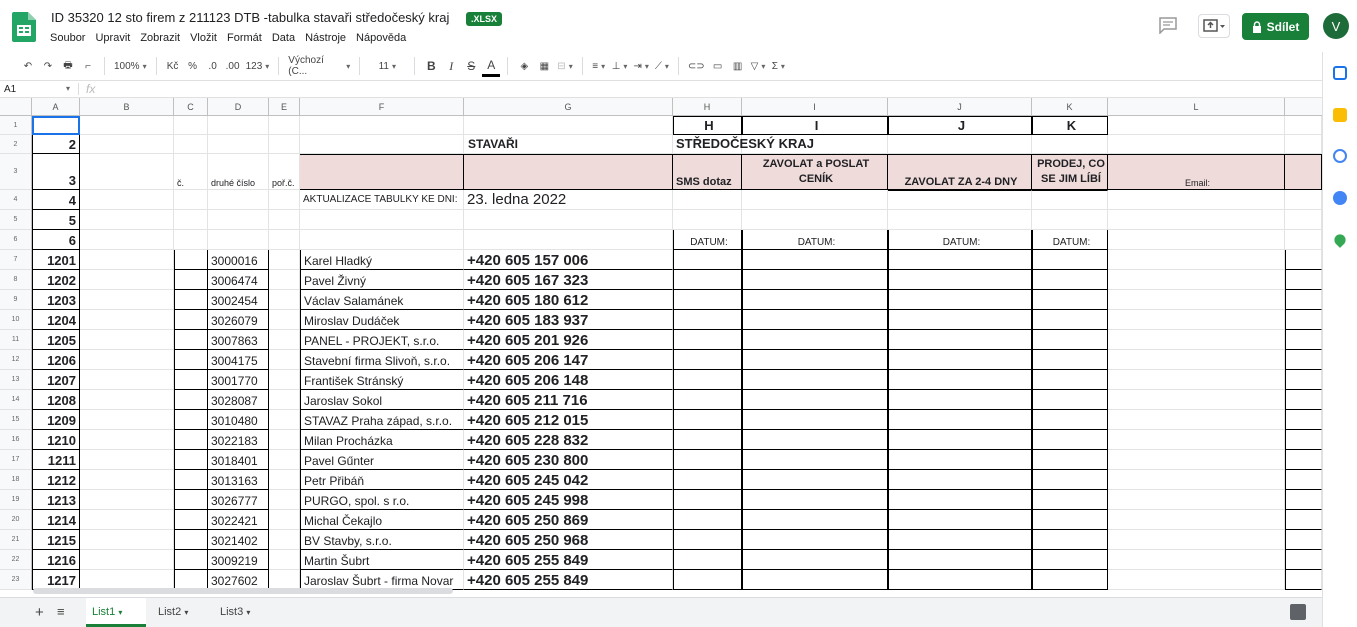 The height and width of the screenshot is (627, 1357). I want to click on cell-a10: 1204, so click(56, 320).